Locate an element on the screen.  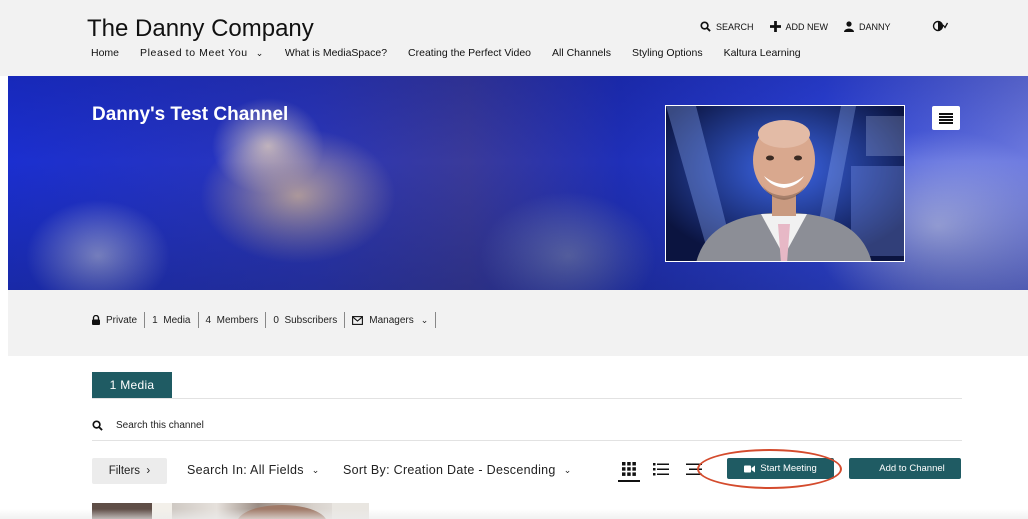
channel-thumbnail is located at coordinates (785, 183).